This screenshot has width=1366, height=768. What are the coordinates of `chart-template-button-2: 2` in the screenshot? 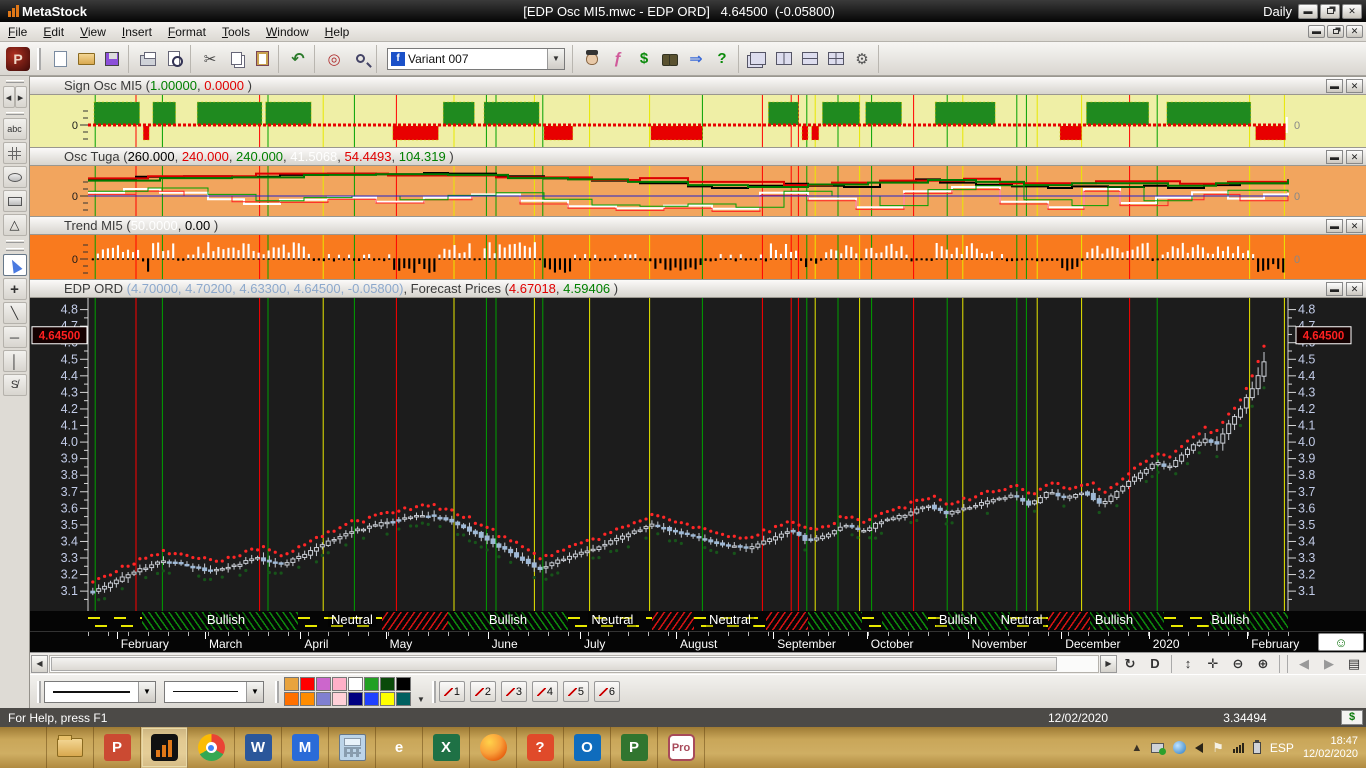 It's located at (482, 691).